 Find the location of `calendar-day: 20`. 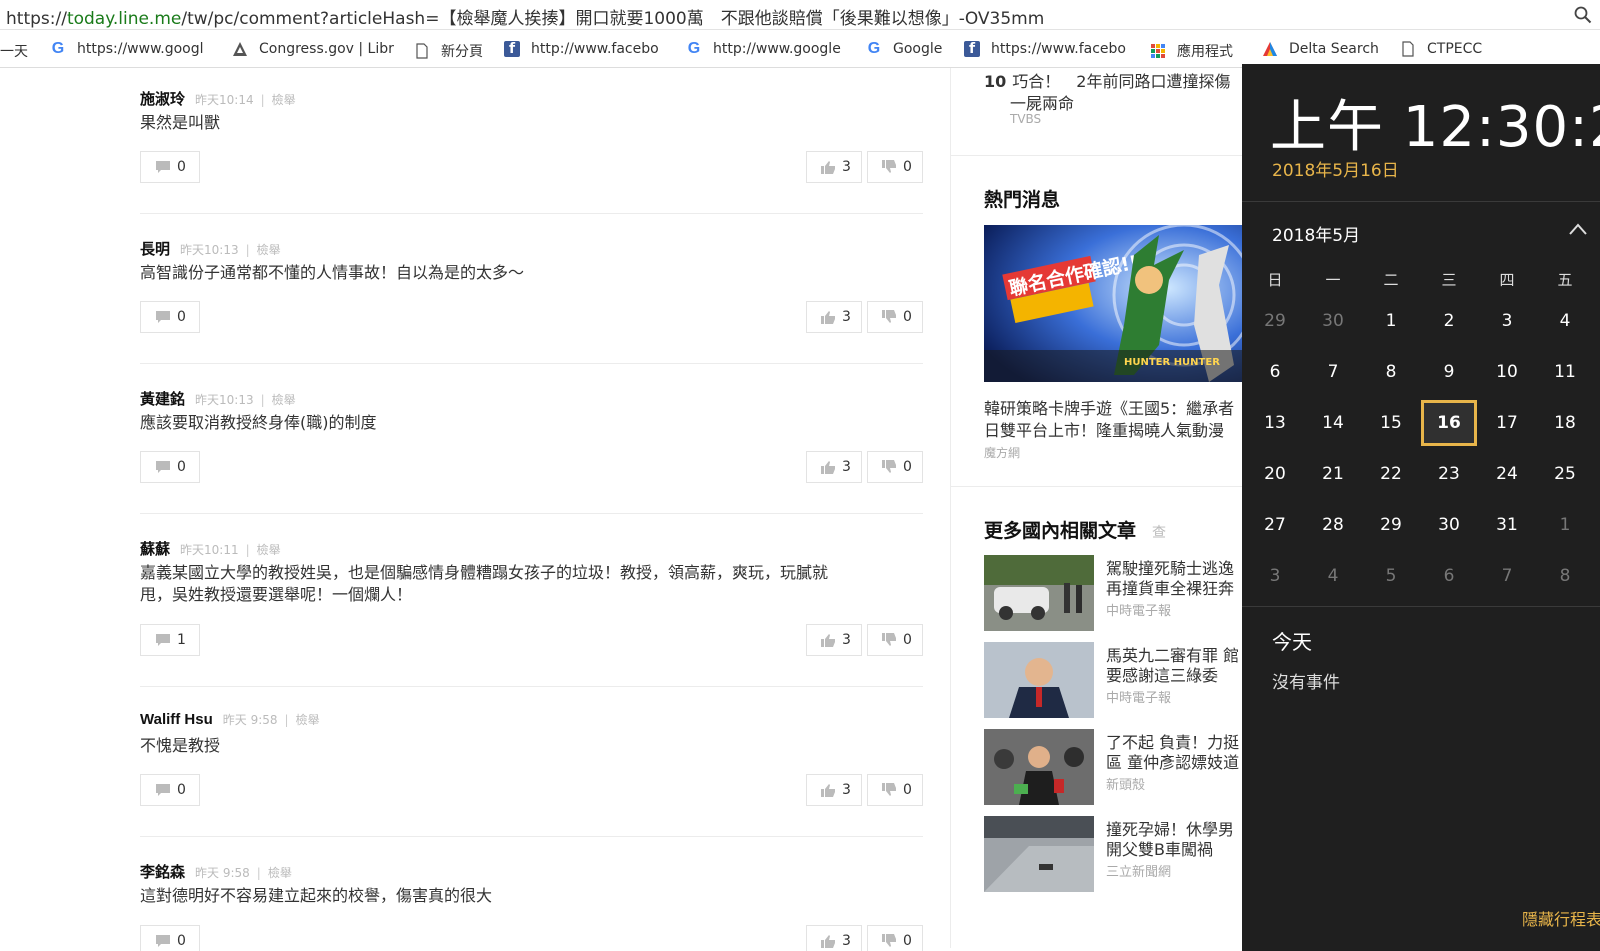

calendar-day: 20 is located at coordinates (1275, 474).